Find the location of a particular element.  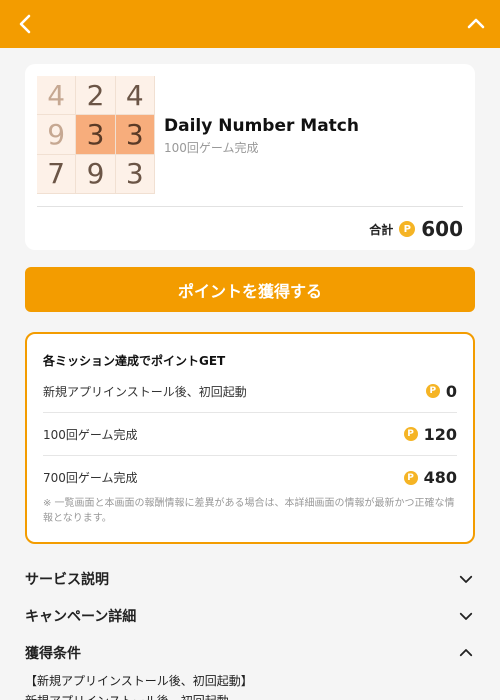

section-acquisition-conditions: 獲得条件 is located at coordinates (250, 652).